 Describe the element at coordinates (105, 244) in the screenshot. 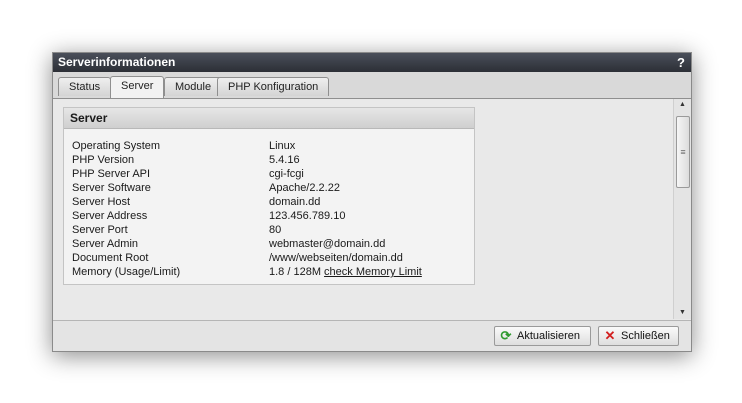

I see `info-label: Server Admin` at that location.